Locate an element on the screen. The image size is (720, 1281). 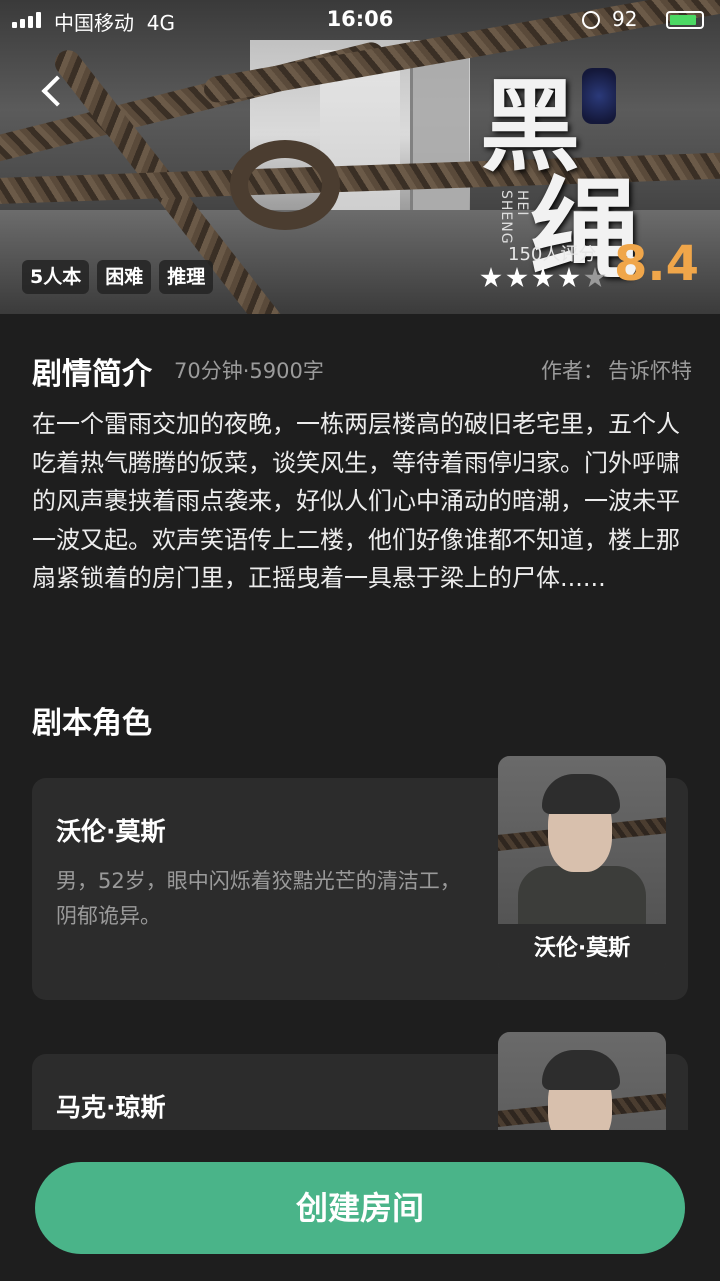
battery-icon is located at coordinates (685, 20).